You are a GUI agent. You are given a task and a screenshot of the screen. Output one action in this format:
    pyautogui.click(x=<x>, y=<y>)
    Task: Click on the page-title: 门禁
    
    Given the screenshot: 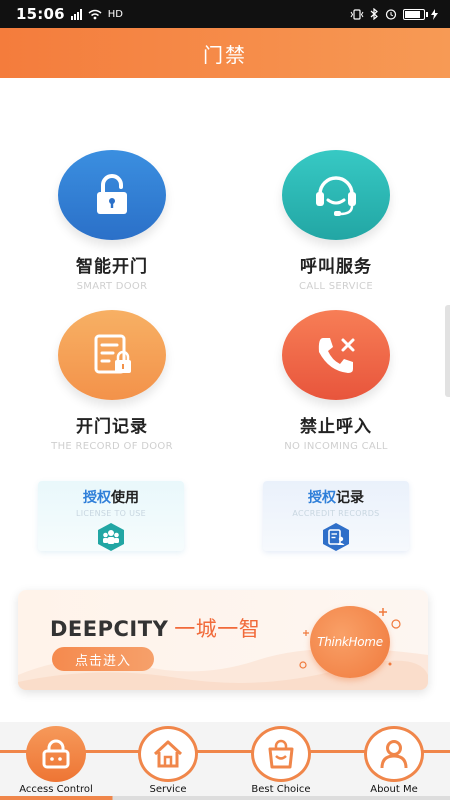 What is the action you would take?
    pyautogui.click(x=225, y=54)
    